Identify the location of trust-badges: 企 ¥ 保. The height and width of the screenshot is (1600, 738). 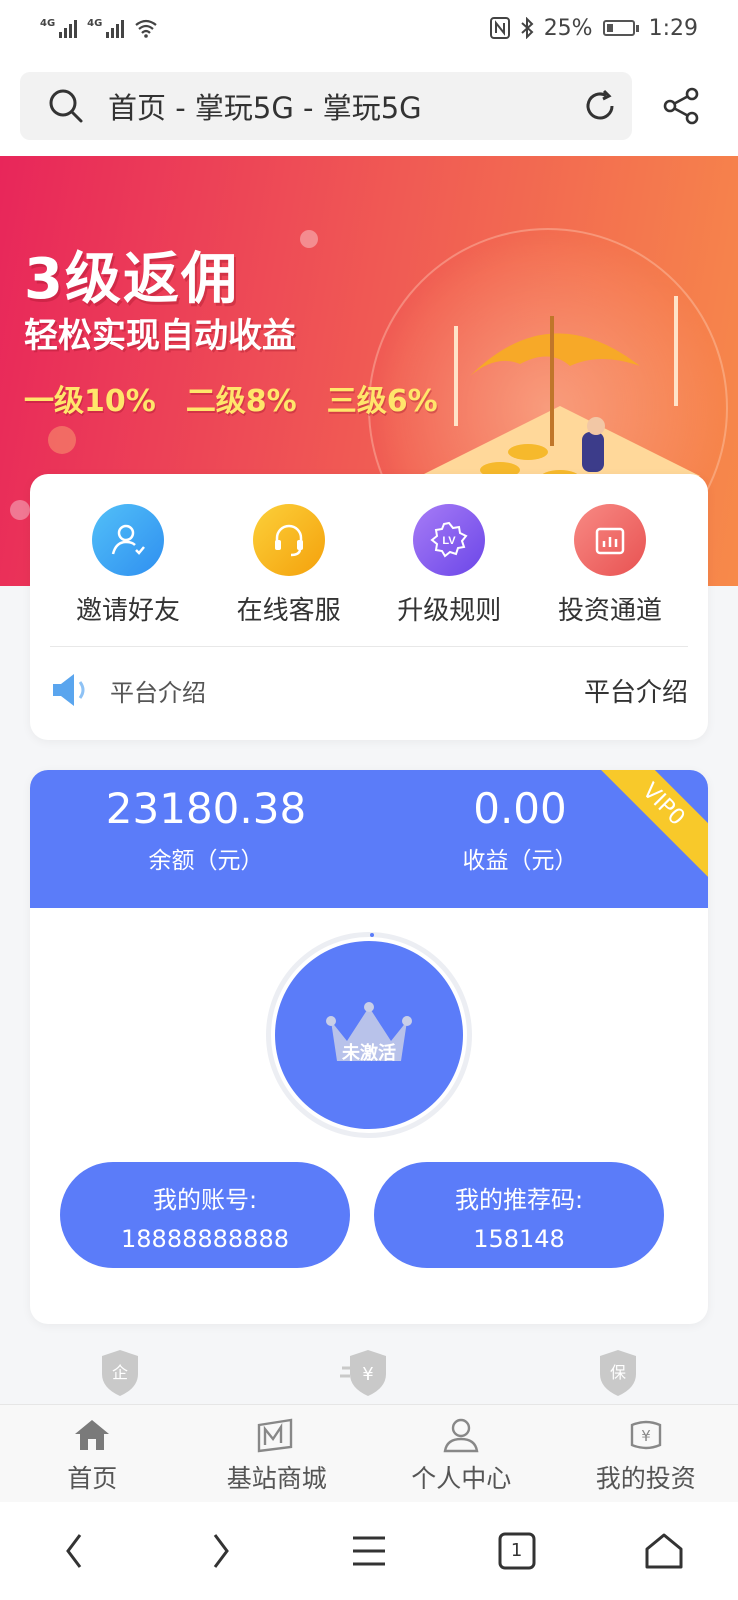
(369, 1376).